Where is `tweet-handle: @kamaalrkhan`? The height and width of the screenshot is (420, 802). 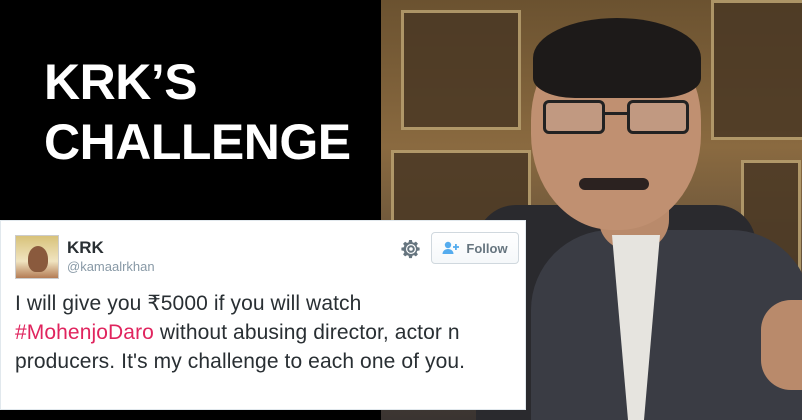 tweet-handle: @kamaalrkhan is located at coordinates (111, 266).